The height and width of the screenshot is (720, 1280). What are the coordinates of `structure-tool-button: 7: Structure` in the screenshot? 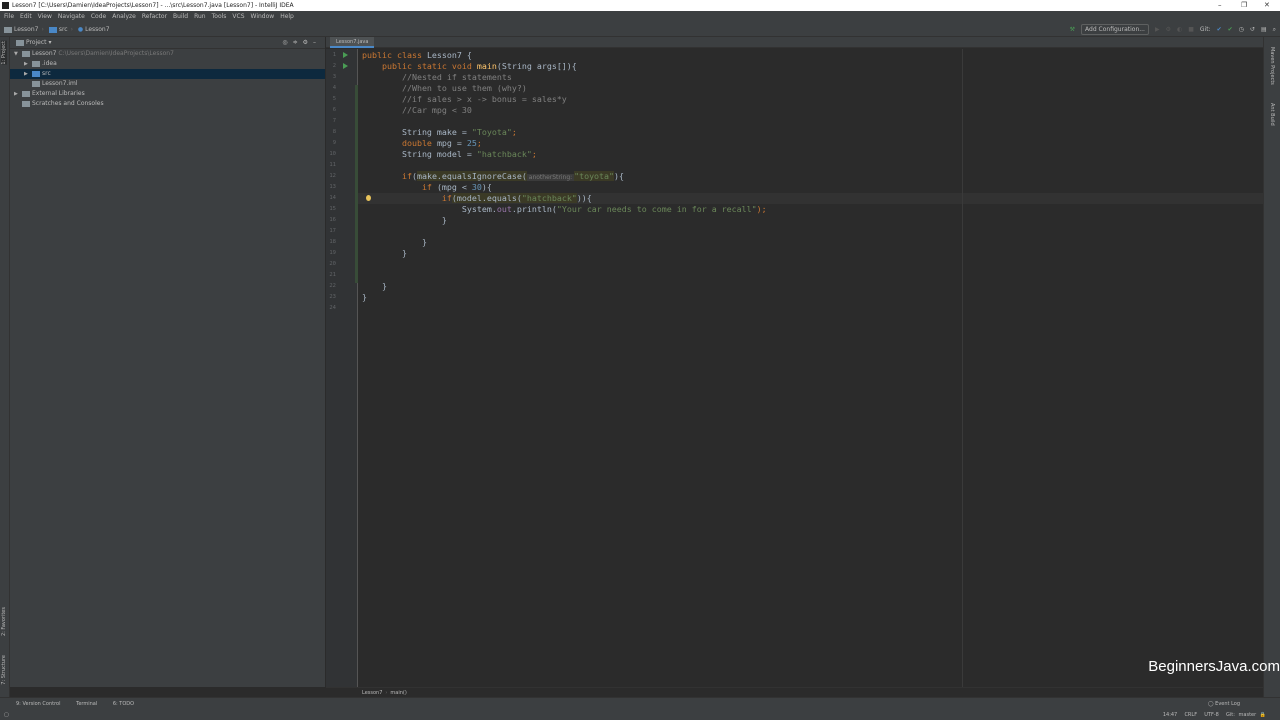 It's located at (4, 670).